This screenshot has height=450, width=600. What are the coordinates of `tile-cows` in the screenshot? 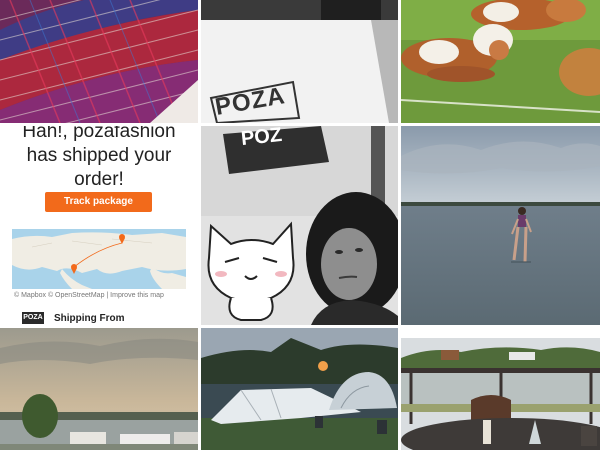 It's located at (500, 61).